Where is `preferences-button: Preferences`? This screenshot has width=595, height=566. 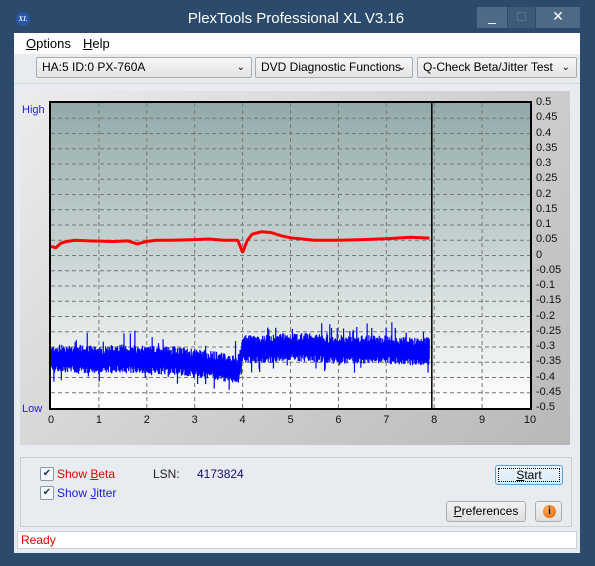
preferences-button: Preferences is located at coordinates (486, 511).